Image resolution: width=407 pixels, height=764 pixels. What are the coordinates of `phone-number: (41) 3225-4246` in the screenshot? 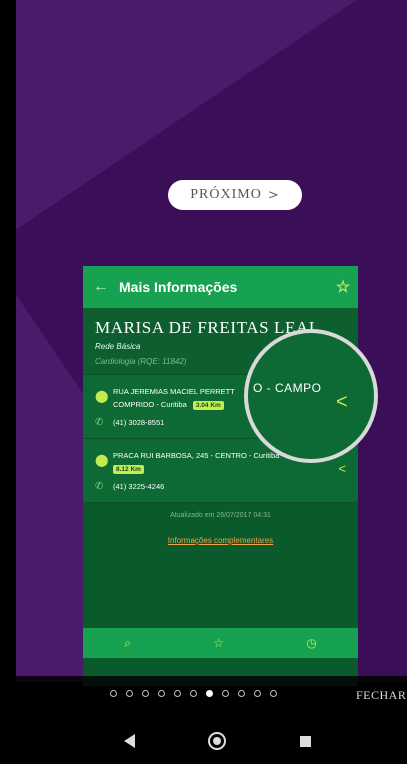 It's located at (138, 486).